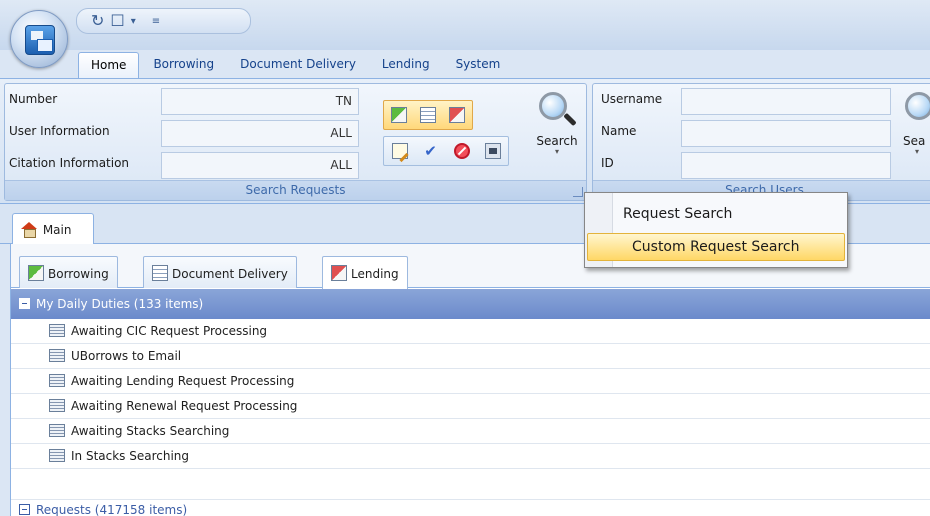 This screenshot has width=930, height=516. I want to click on list-item: Awaiting Lending Request Processing, so click(470, 381).